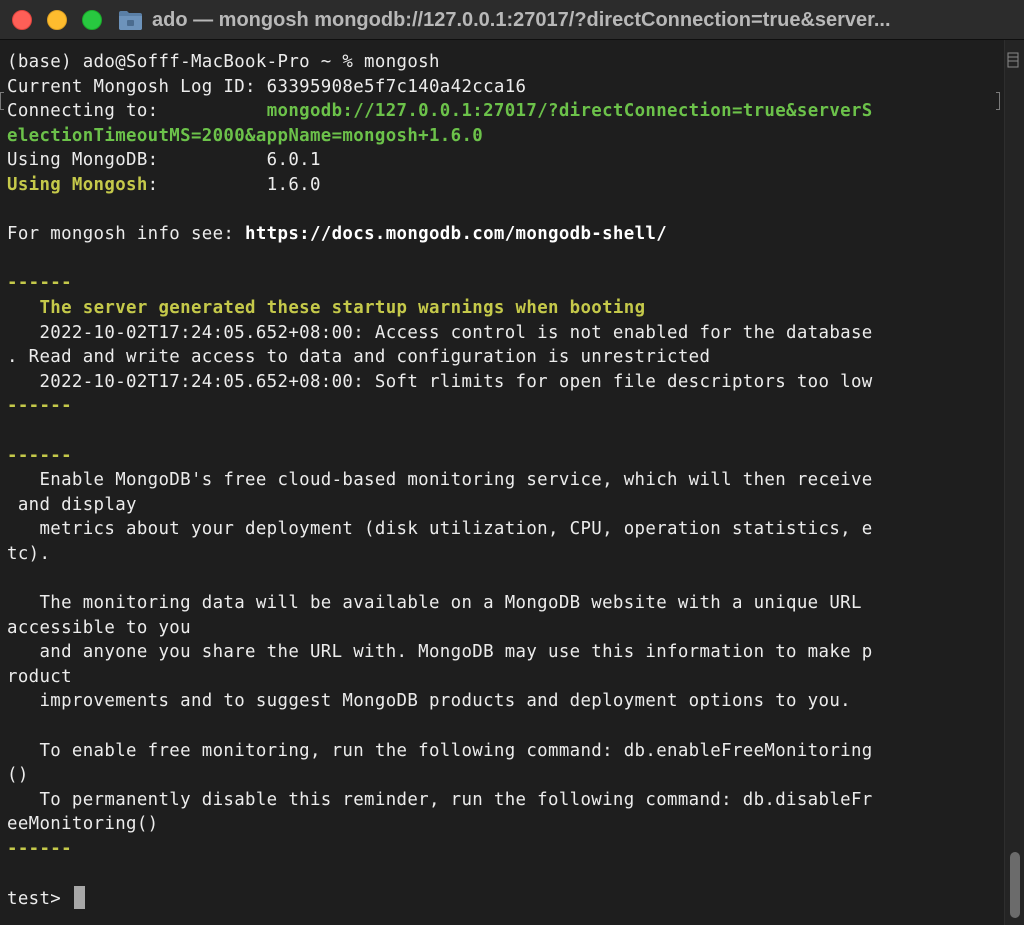 The image size is (1024, 925). Describe the element at coordinates (2, 101) in the screenshot. I see `scrollback-marker-left` at that location.